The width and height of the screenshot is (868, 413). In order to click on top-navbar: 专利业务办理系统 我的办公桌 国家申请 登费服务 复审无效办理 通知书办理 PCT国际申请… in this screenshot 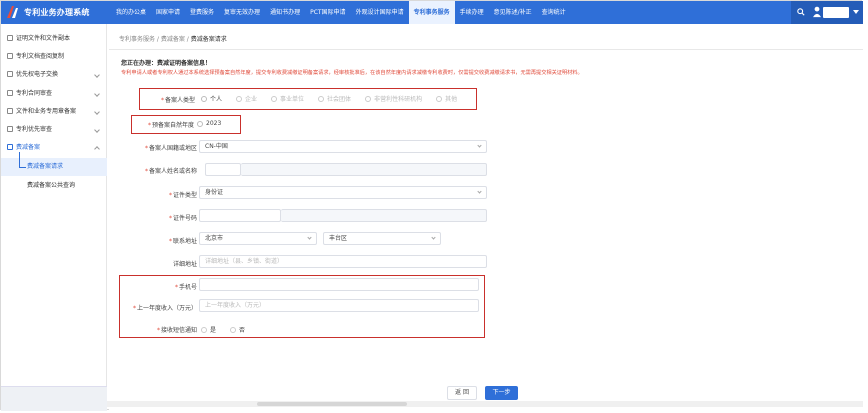, I will do `click(432, 12)`.